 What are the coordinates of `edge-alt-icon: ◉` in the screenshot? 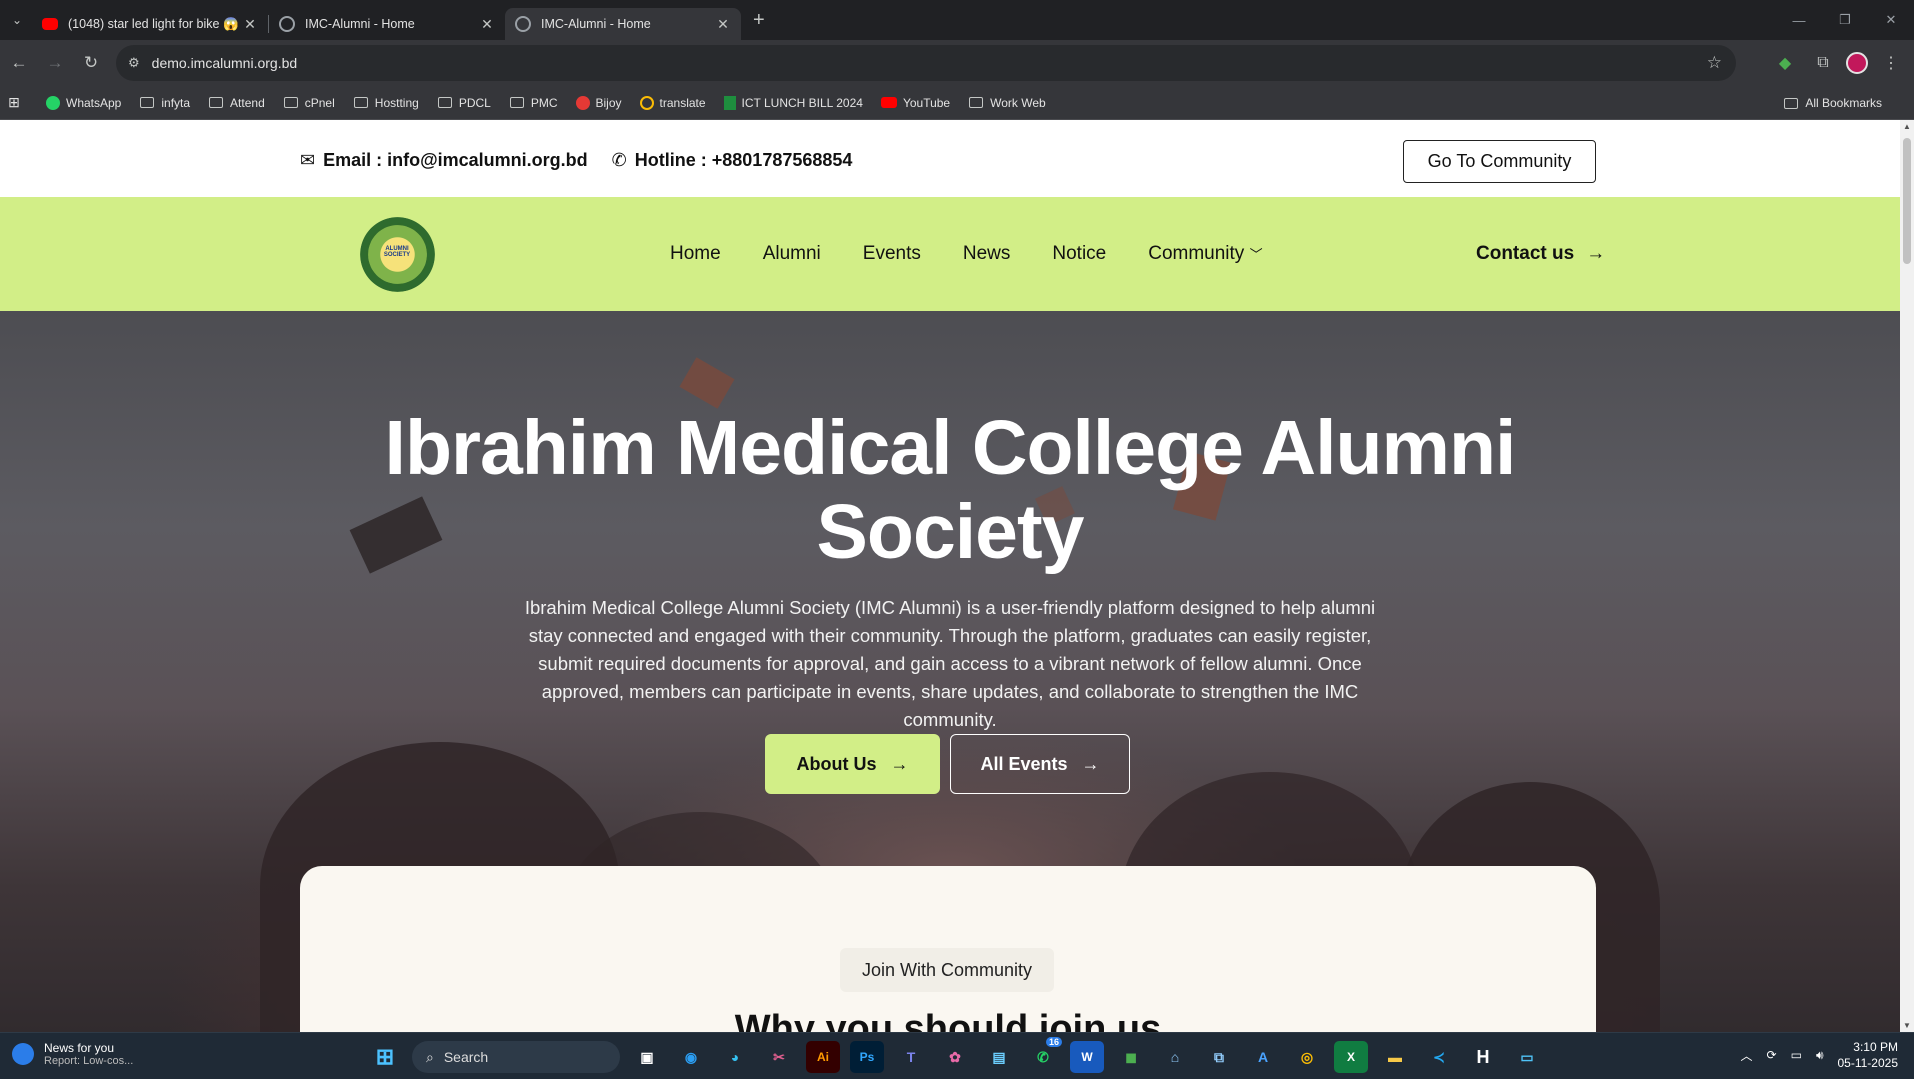 It's located at (691, 1057).